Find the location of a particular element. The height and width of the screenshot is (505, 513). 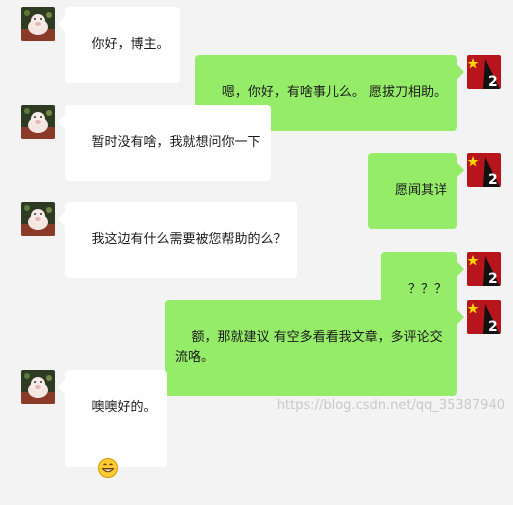

message-bubble: 暂时没有啥，我就想问你一下 is located at coordinates (168, 143).